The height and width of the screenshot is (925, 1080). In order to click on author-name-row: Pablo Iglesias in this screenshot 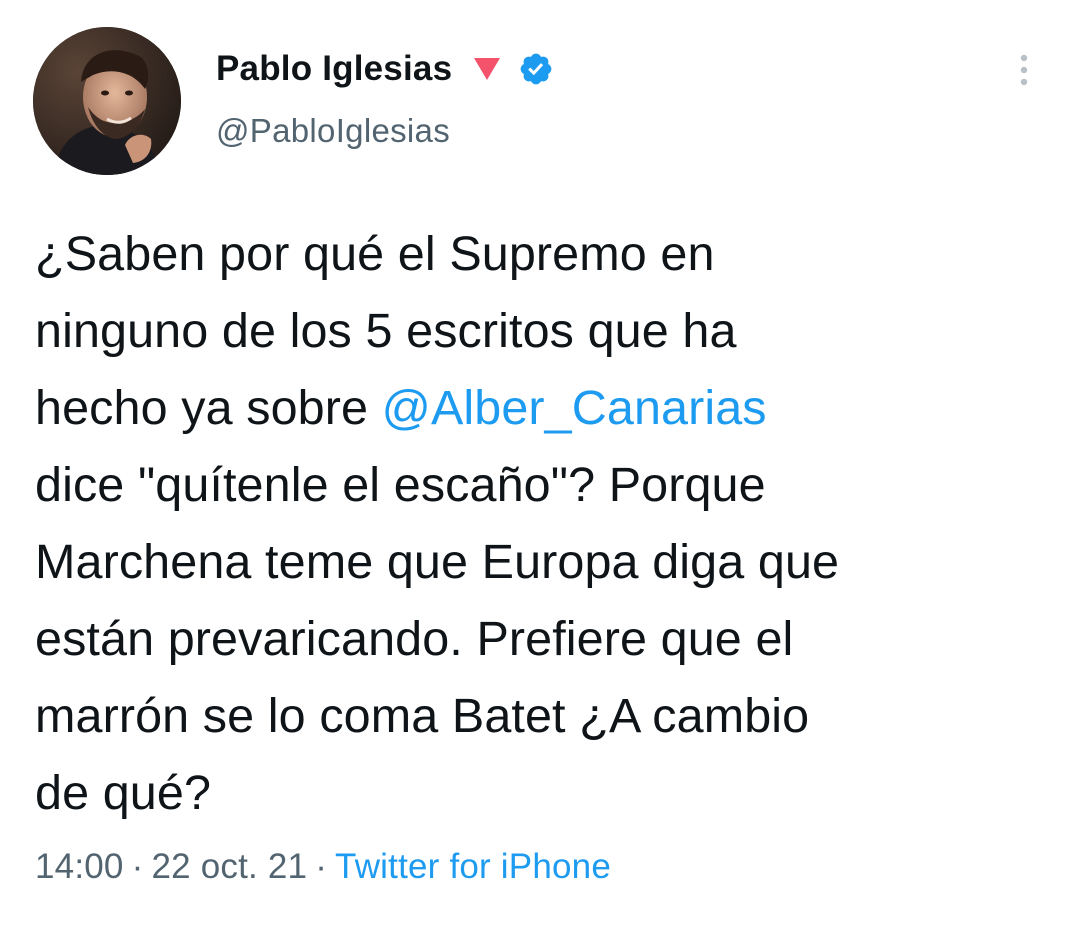, I will do `click(385, 69)`.